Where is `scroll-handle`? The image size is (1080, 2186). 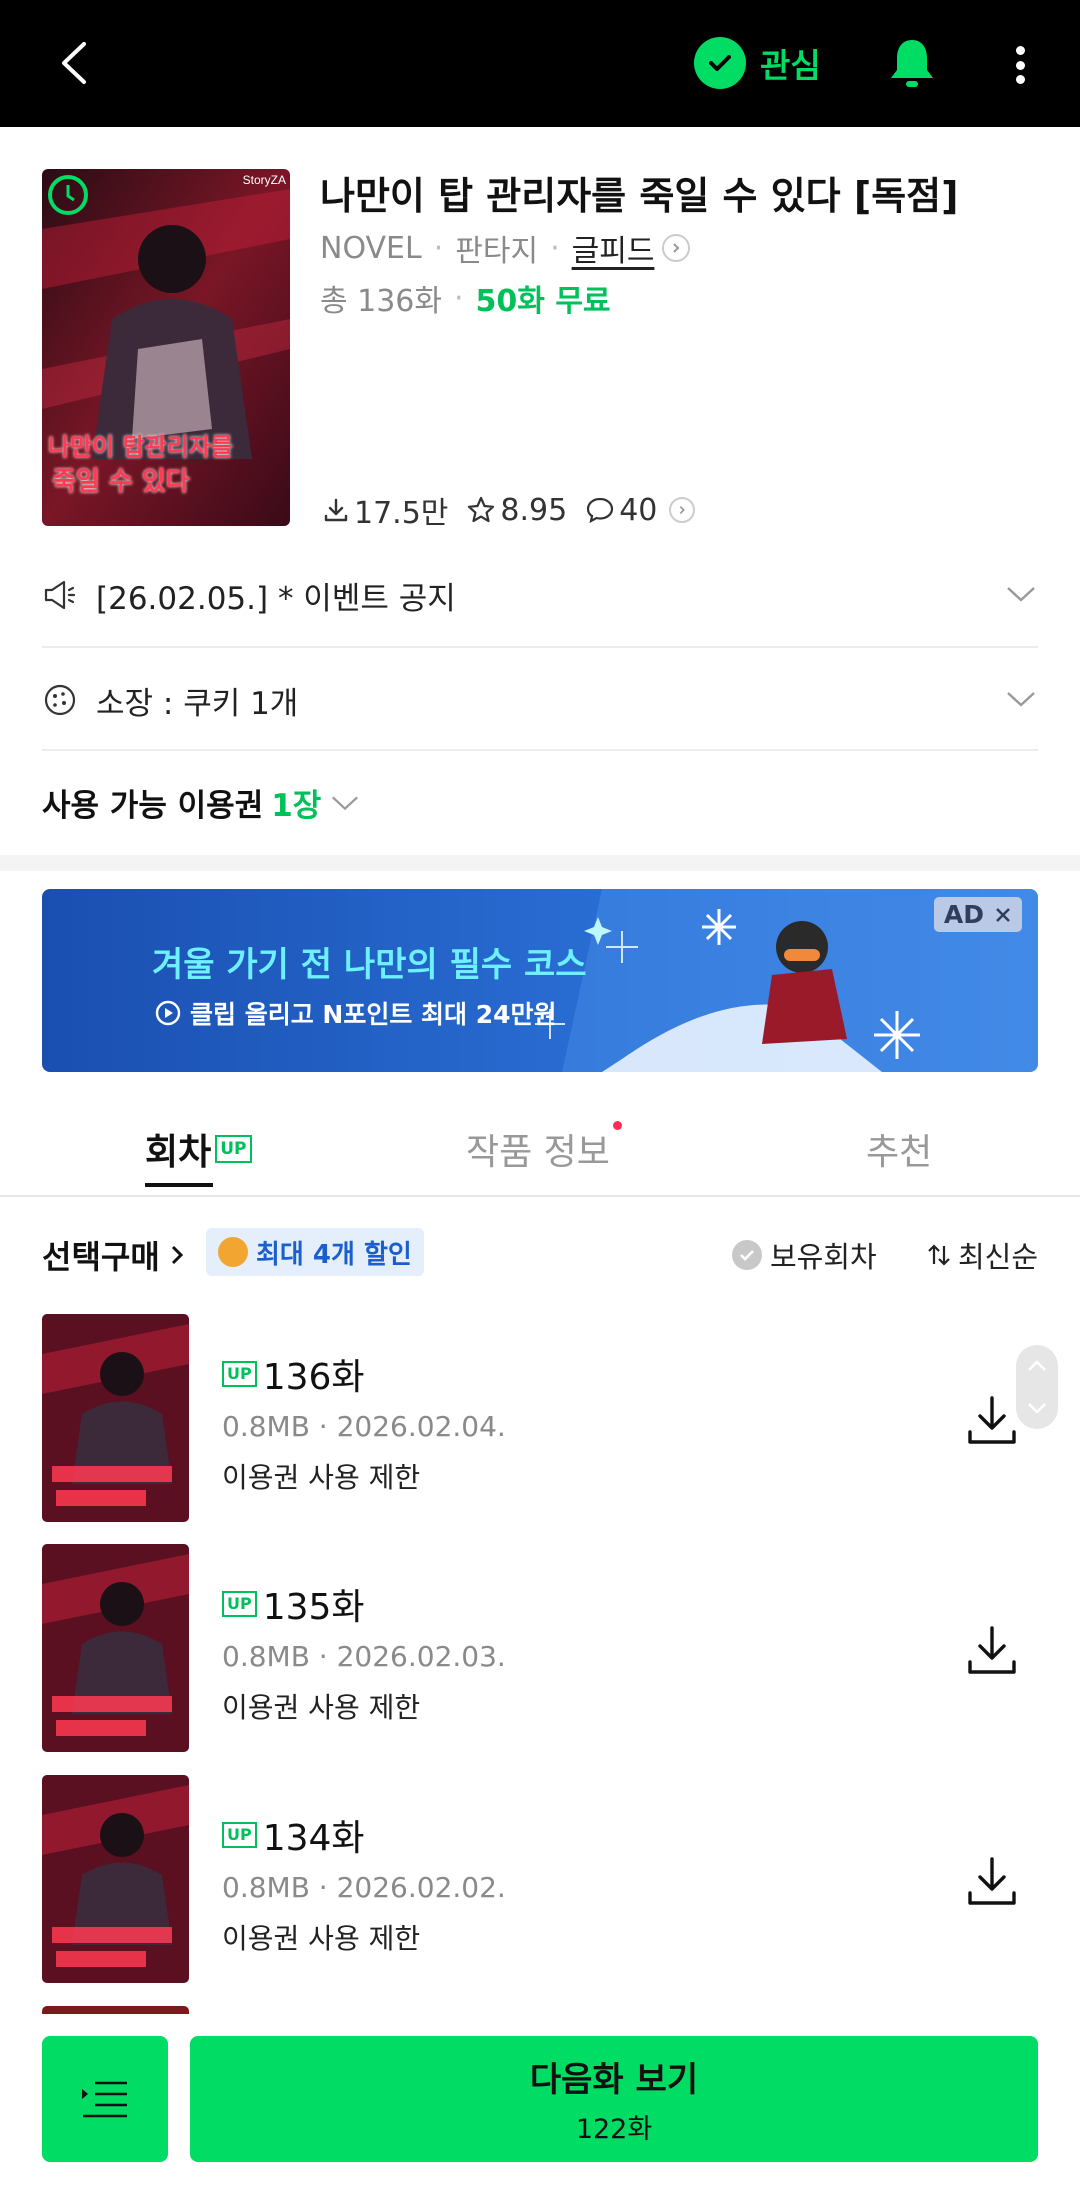
scroll-handle is located at coordinates (1037, 1387).